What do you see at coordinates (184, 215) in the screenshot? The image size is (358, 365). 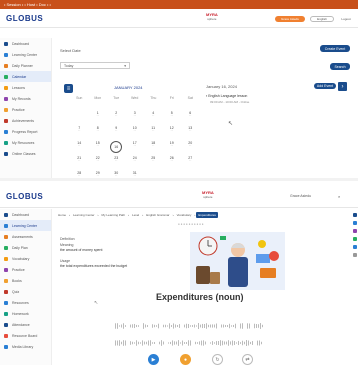 I see `breadcrumb-item: Vocabulary` at bounding box center [184, 215].